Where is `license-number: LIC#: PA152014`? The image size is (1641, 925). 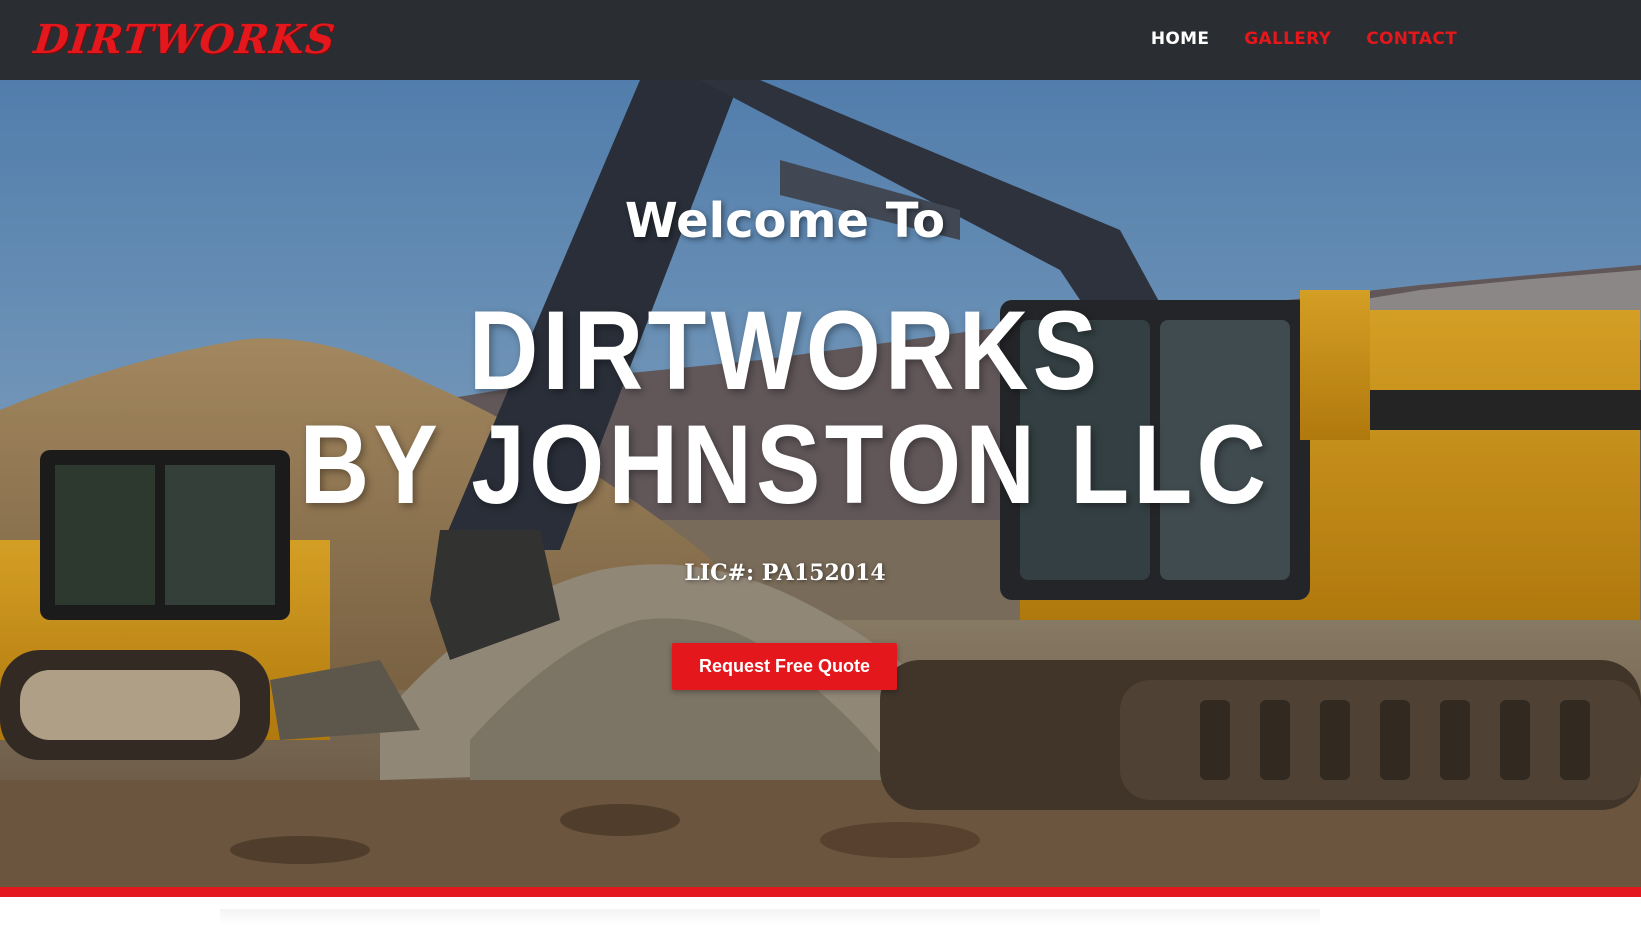
license-number: LIC#: PA152014 is located at coordinates (785, 573).